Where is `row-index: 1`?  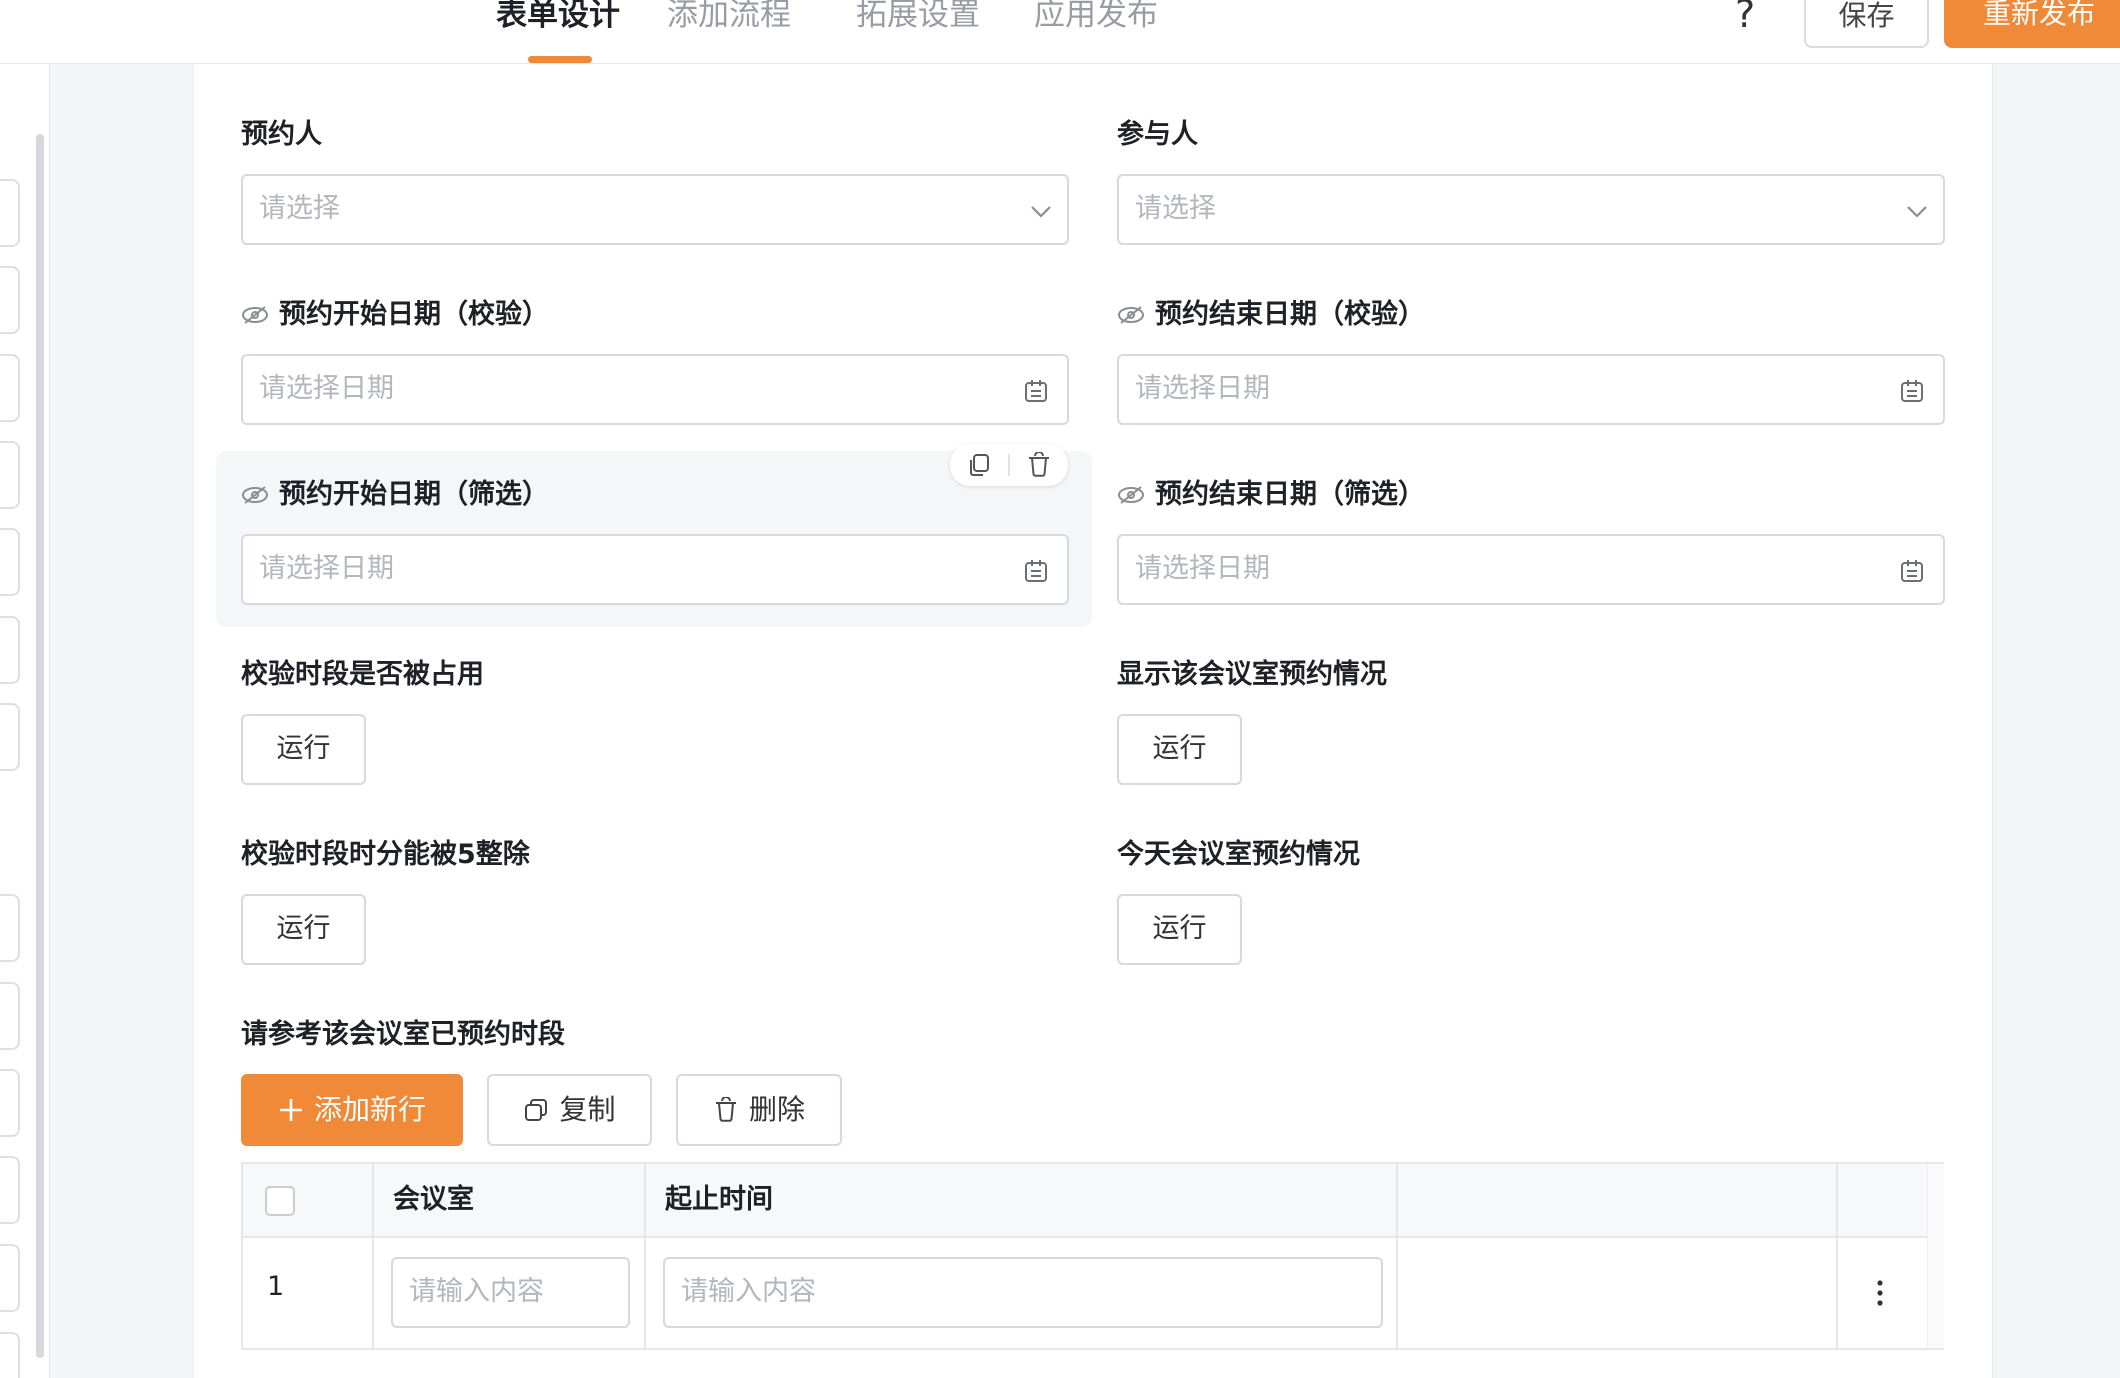
row-index: 1 is located at coordinates (276, 1286).